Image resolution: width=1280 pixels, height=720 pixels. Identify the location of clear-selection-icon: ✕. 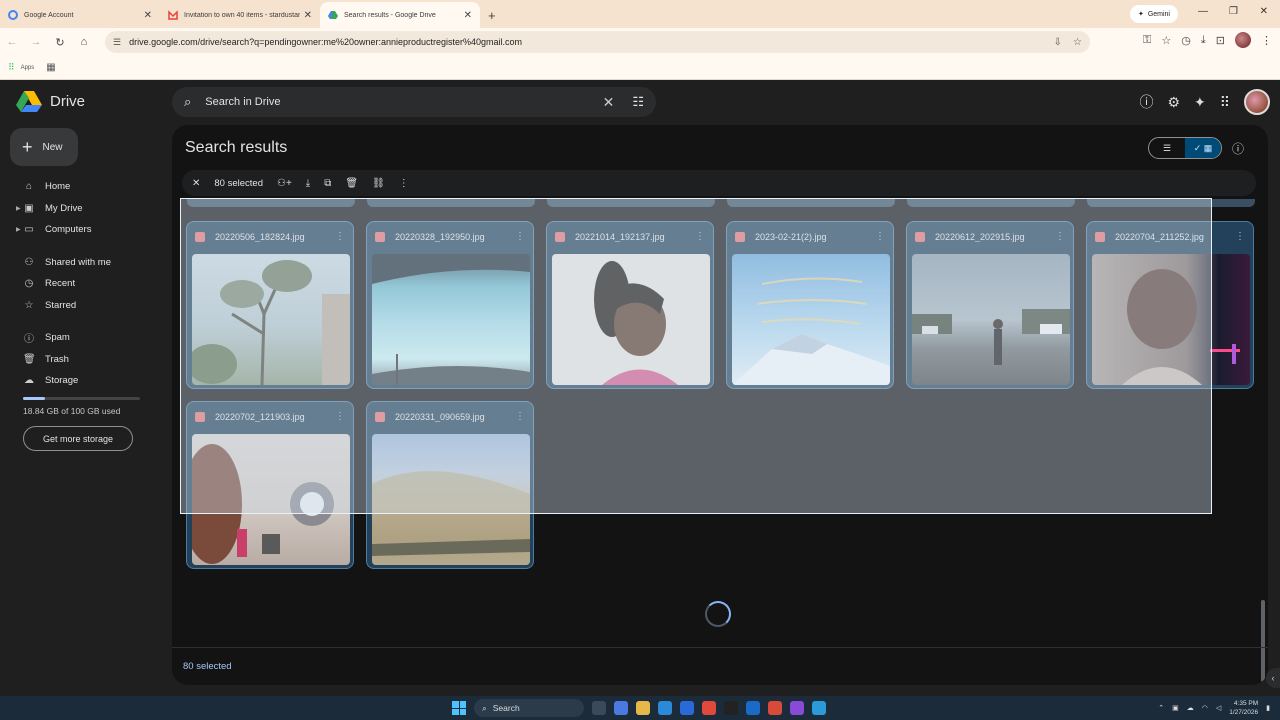
(196, 183).